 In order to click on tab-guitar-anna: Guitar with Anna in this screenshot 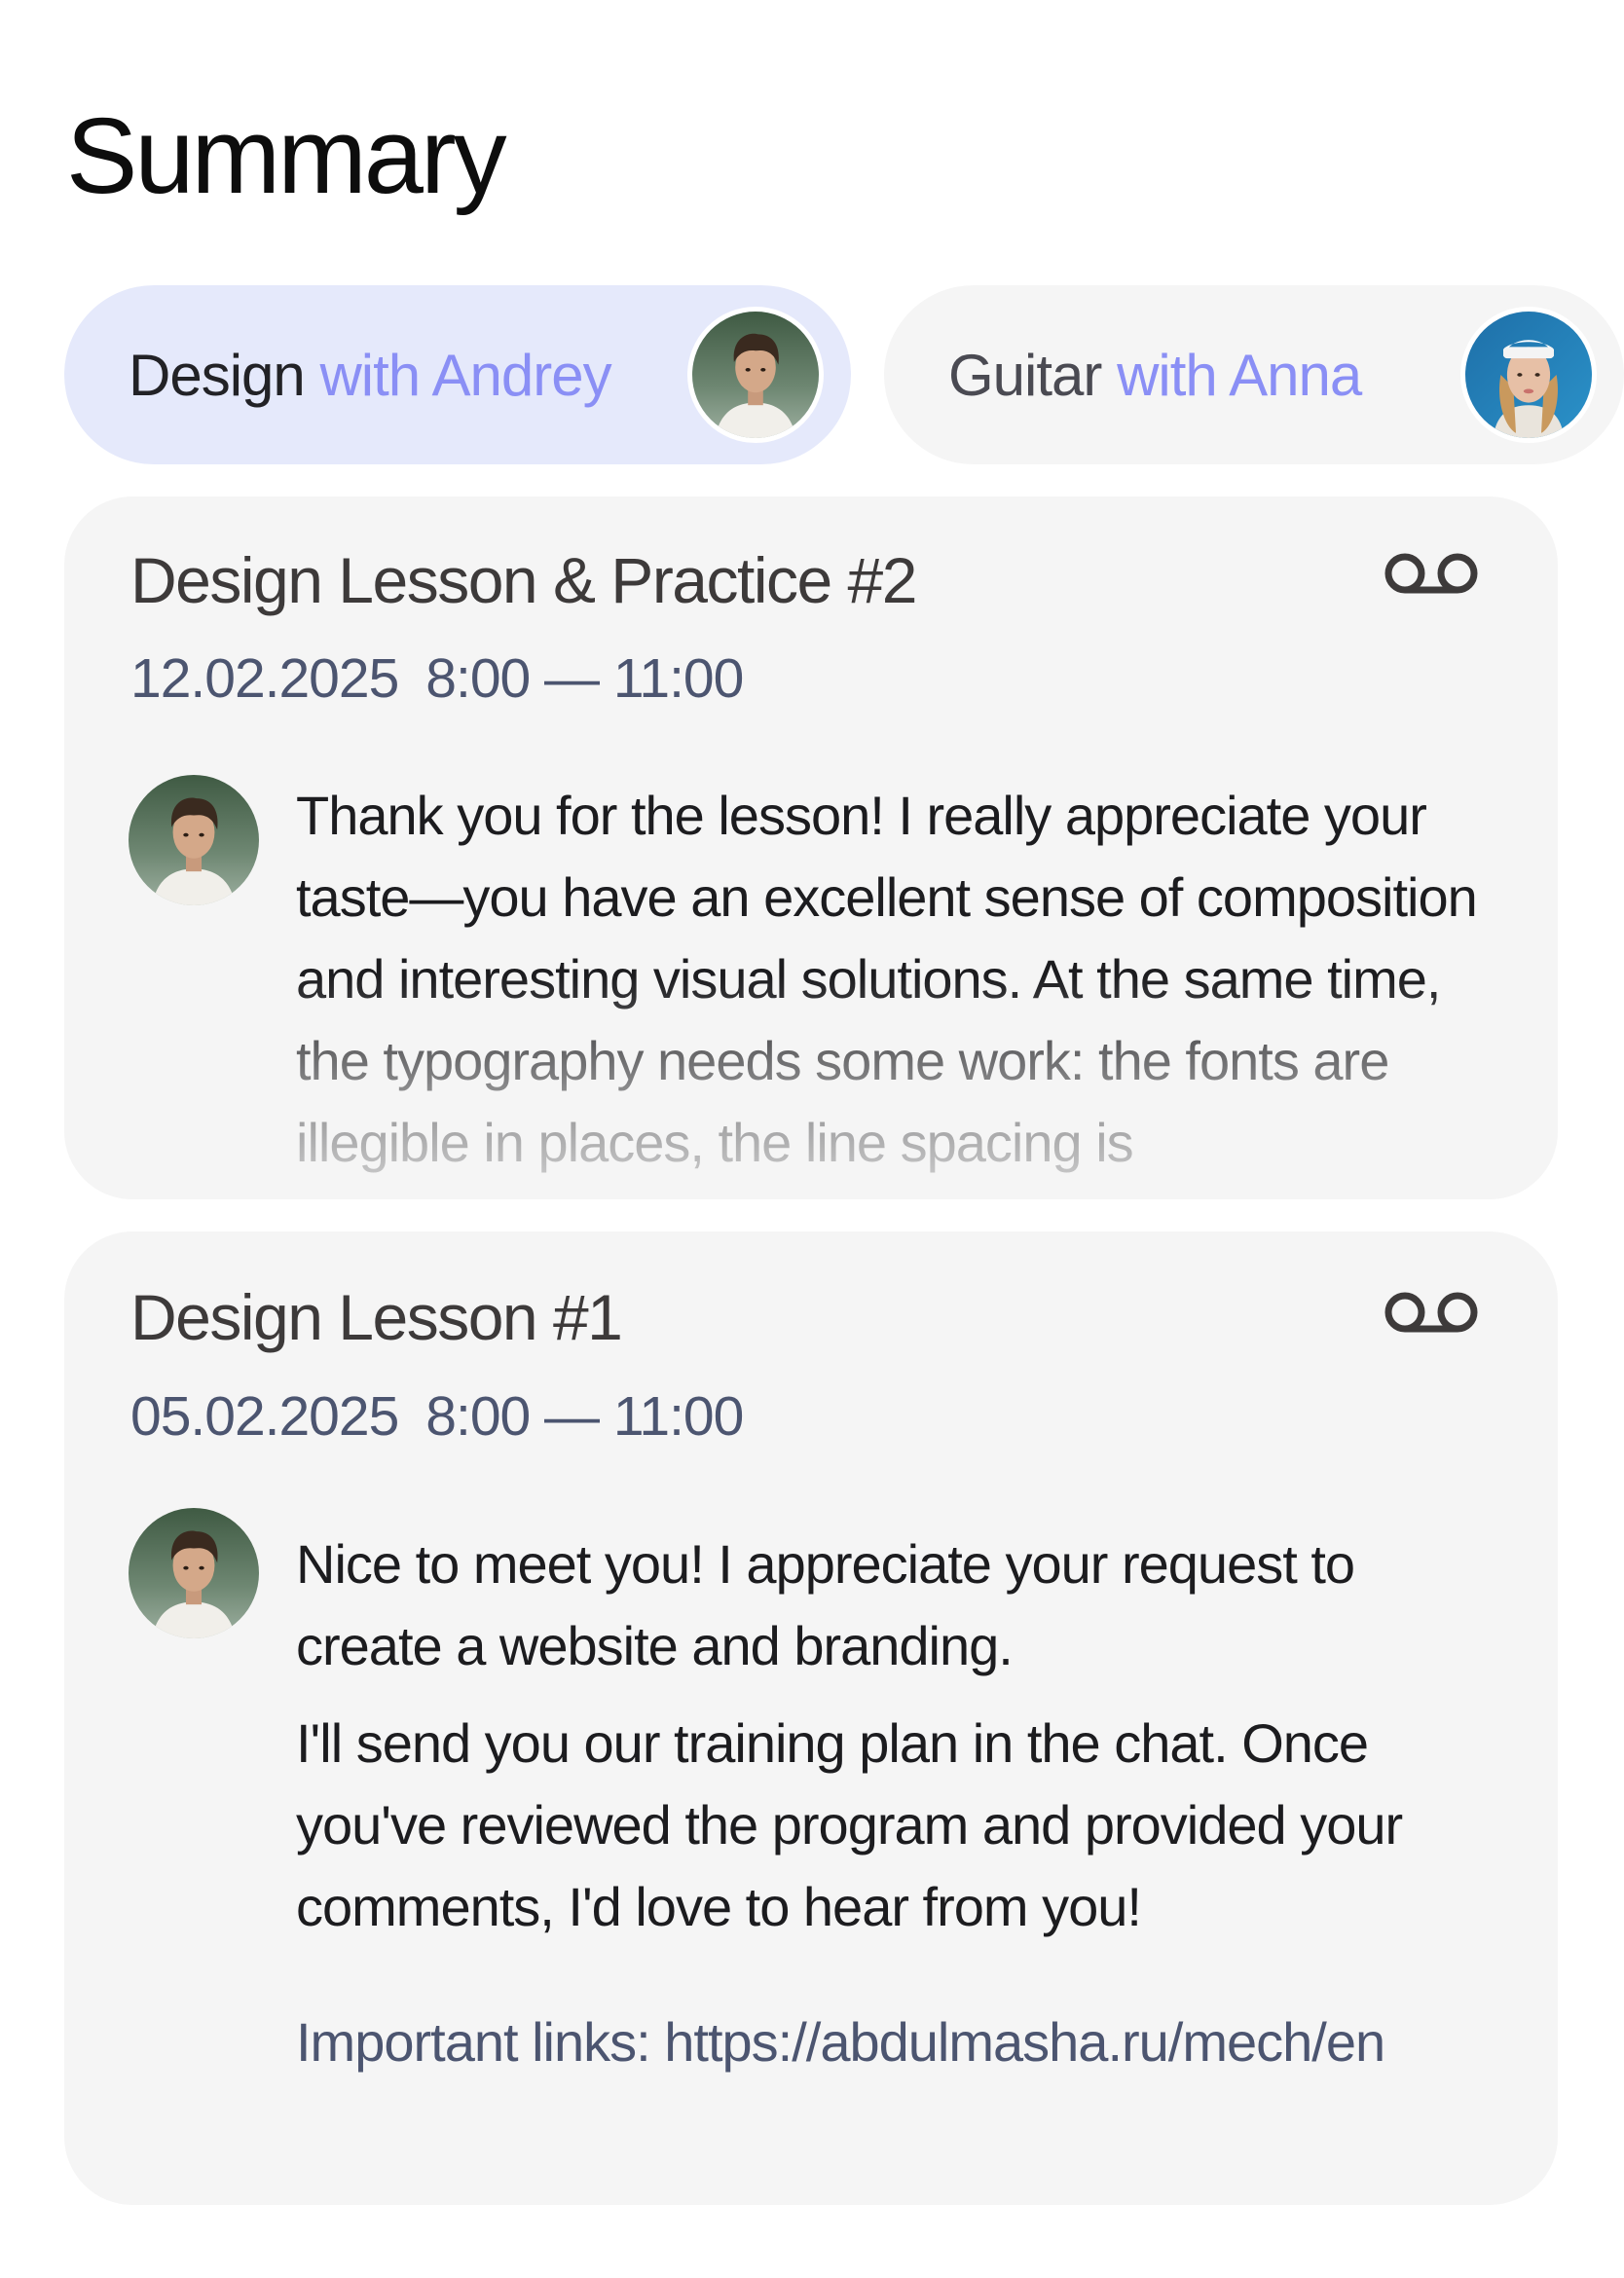, I will do `click(1254, 374)`.